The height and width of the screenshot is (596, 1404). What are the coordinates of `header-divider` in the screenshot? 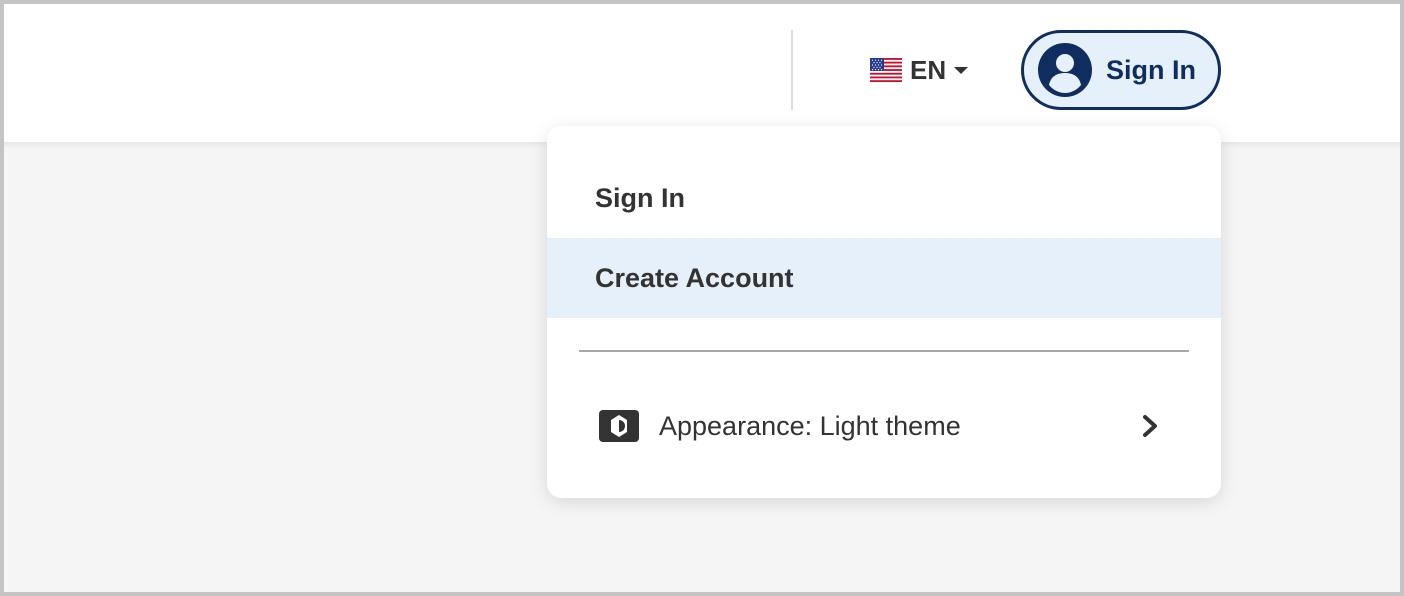 It's located at (792, 70).